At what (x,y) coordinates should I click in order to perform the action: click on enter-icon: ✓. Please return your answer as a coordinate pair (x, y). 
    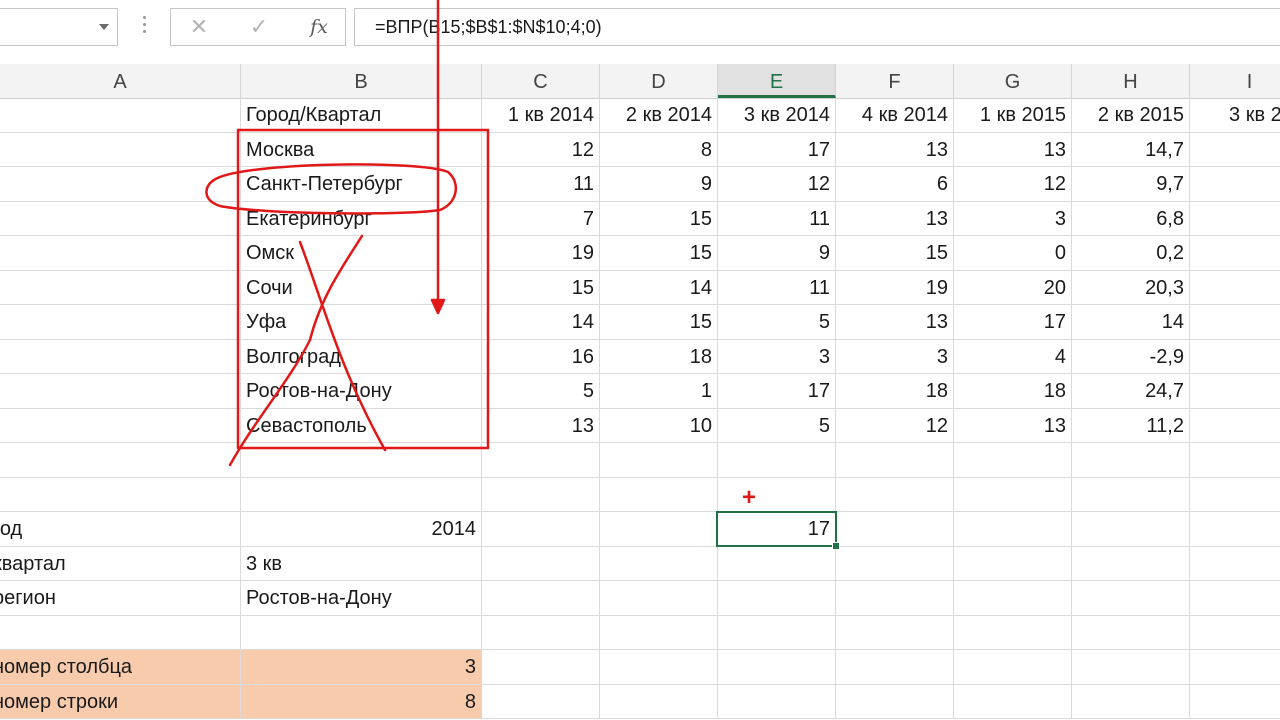
    Looking at the image, I should click on (259, 27).